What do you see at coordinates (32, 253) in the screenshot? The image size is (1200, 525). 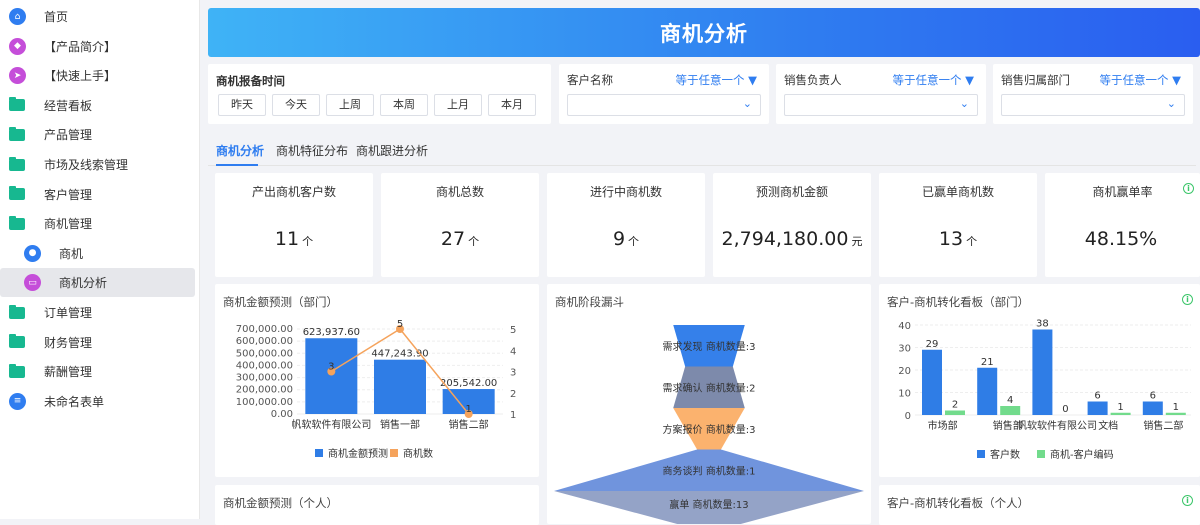 I see `target-icon: ●` at bounding box center [32, 253].